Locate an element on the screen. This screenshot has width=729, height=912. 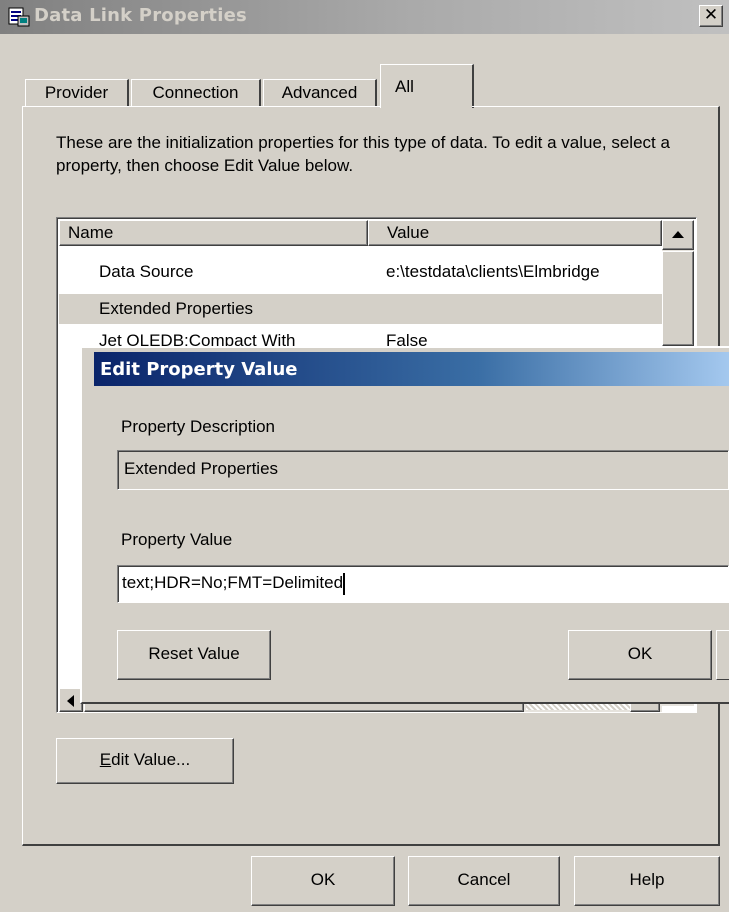
column-header-value-label: Value is located at coordinates (408, 232).